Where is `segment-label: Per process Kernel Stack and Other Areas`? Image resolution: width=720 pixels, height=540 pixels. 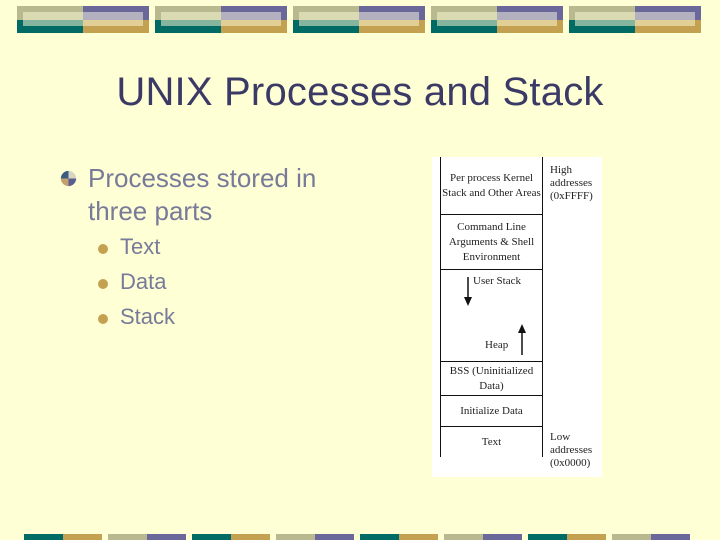 segment-label: Per process Kernel Stack and Other Areas is located at coordinates (491, 185).